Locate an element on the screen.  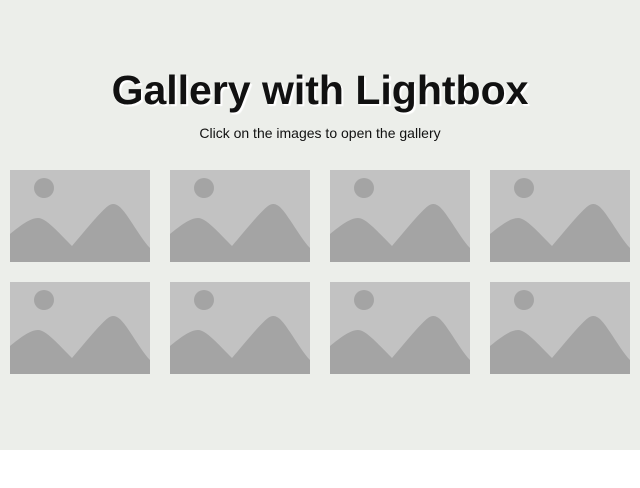
page-subtitle: Click on the images to open the gallery is located at coordinates (320, 133).